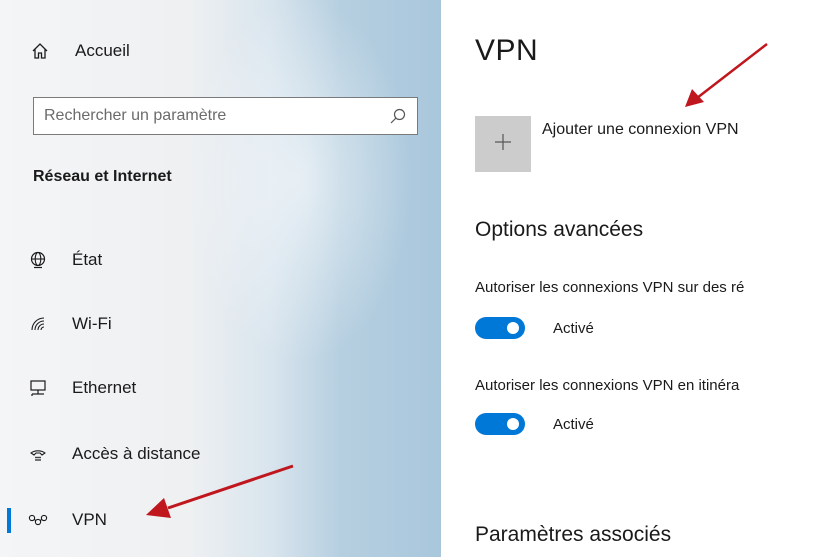  I want to click on page-title: VPN, so click(507, 50).